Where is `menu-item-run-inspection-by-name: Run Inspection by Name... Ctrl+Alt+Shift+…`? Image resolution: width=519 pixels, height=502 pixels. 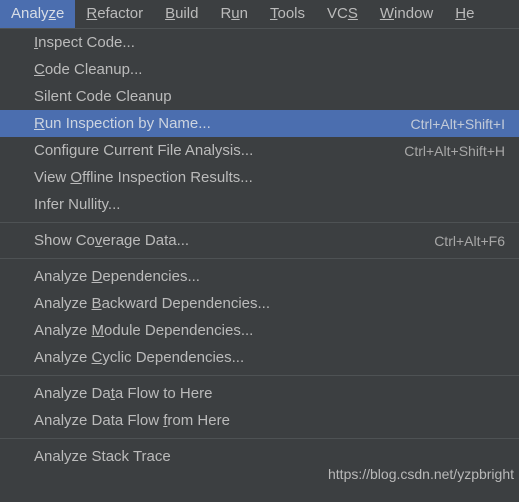 menu-item-run-inspection-by-name: Run Inspection by Name... Ctrl+Alt+Shift+… is located at coordinates (259, 123).